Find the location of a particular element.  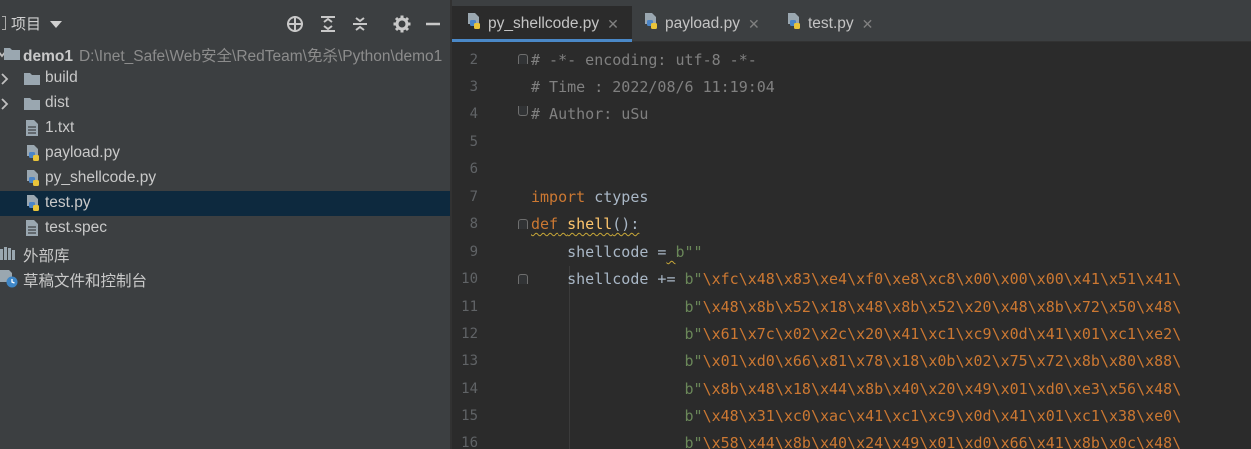

tree-item-label: 草稿文件和控制台 is located at coordinates (85, 281).